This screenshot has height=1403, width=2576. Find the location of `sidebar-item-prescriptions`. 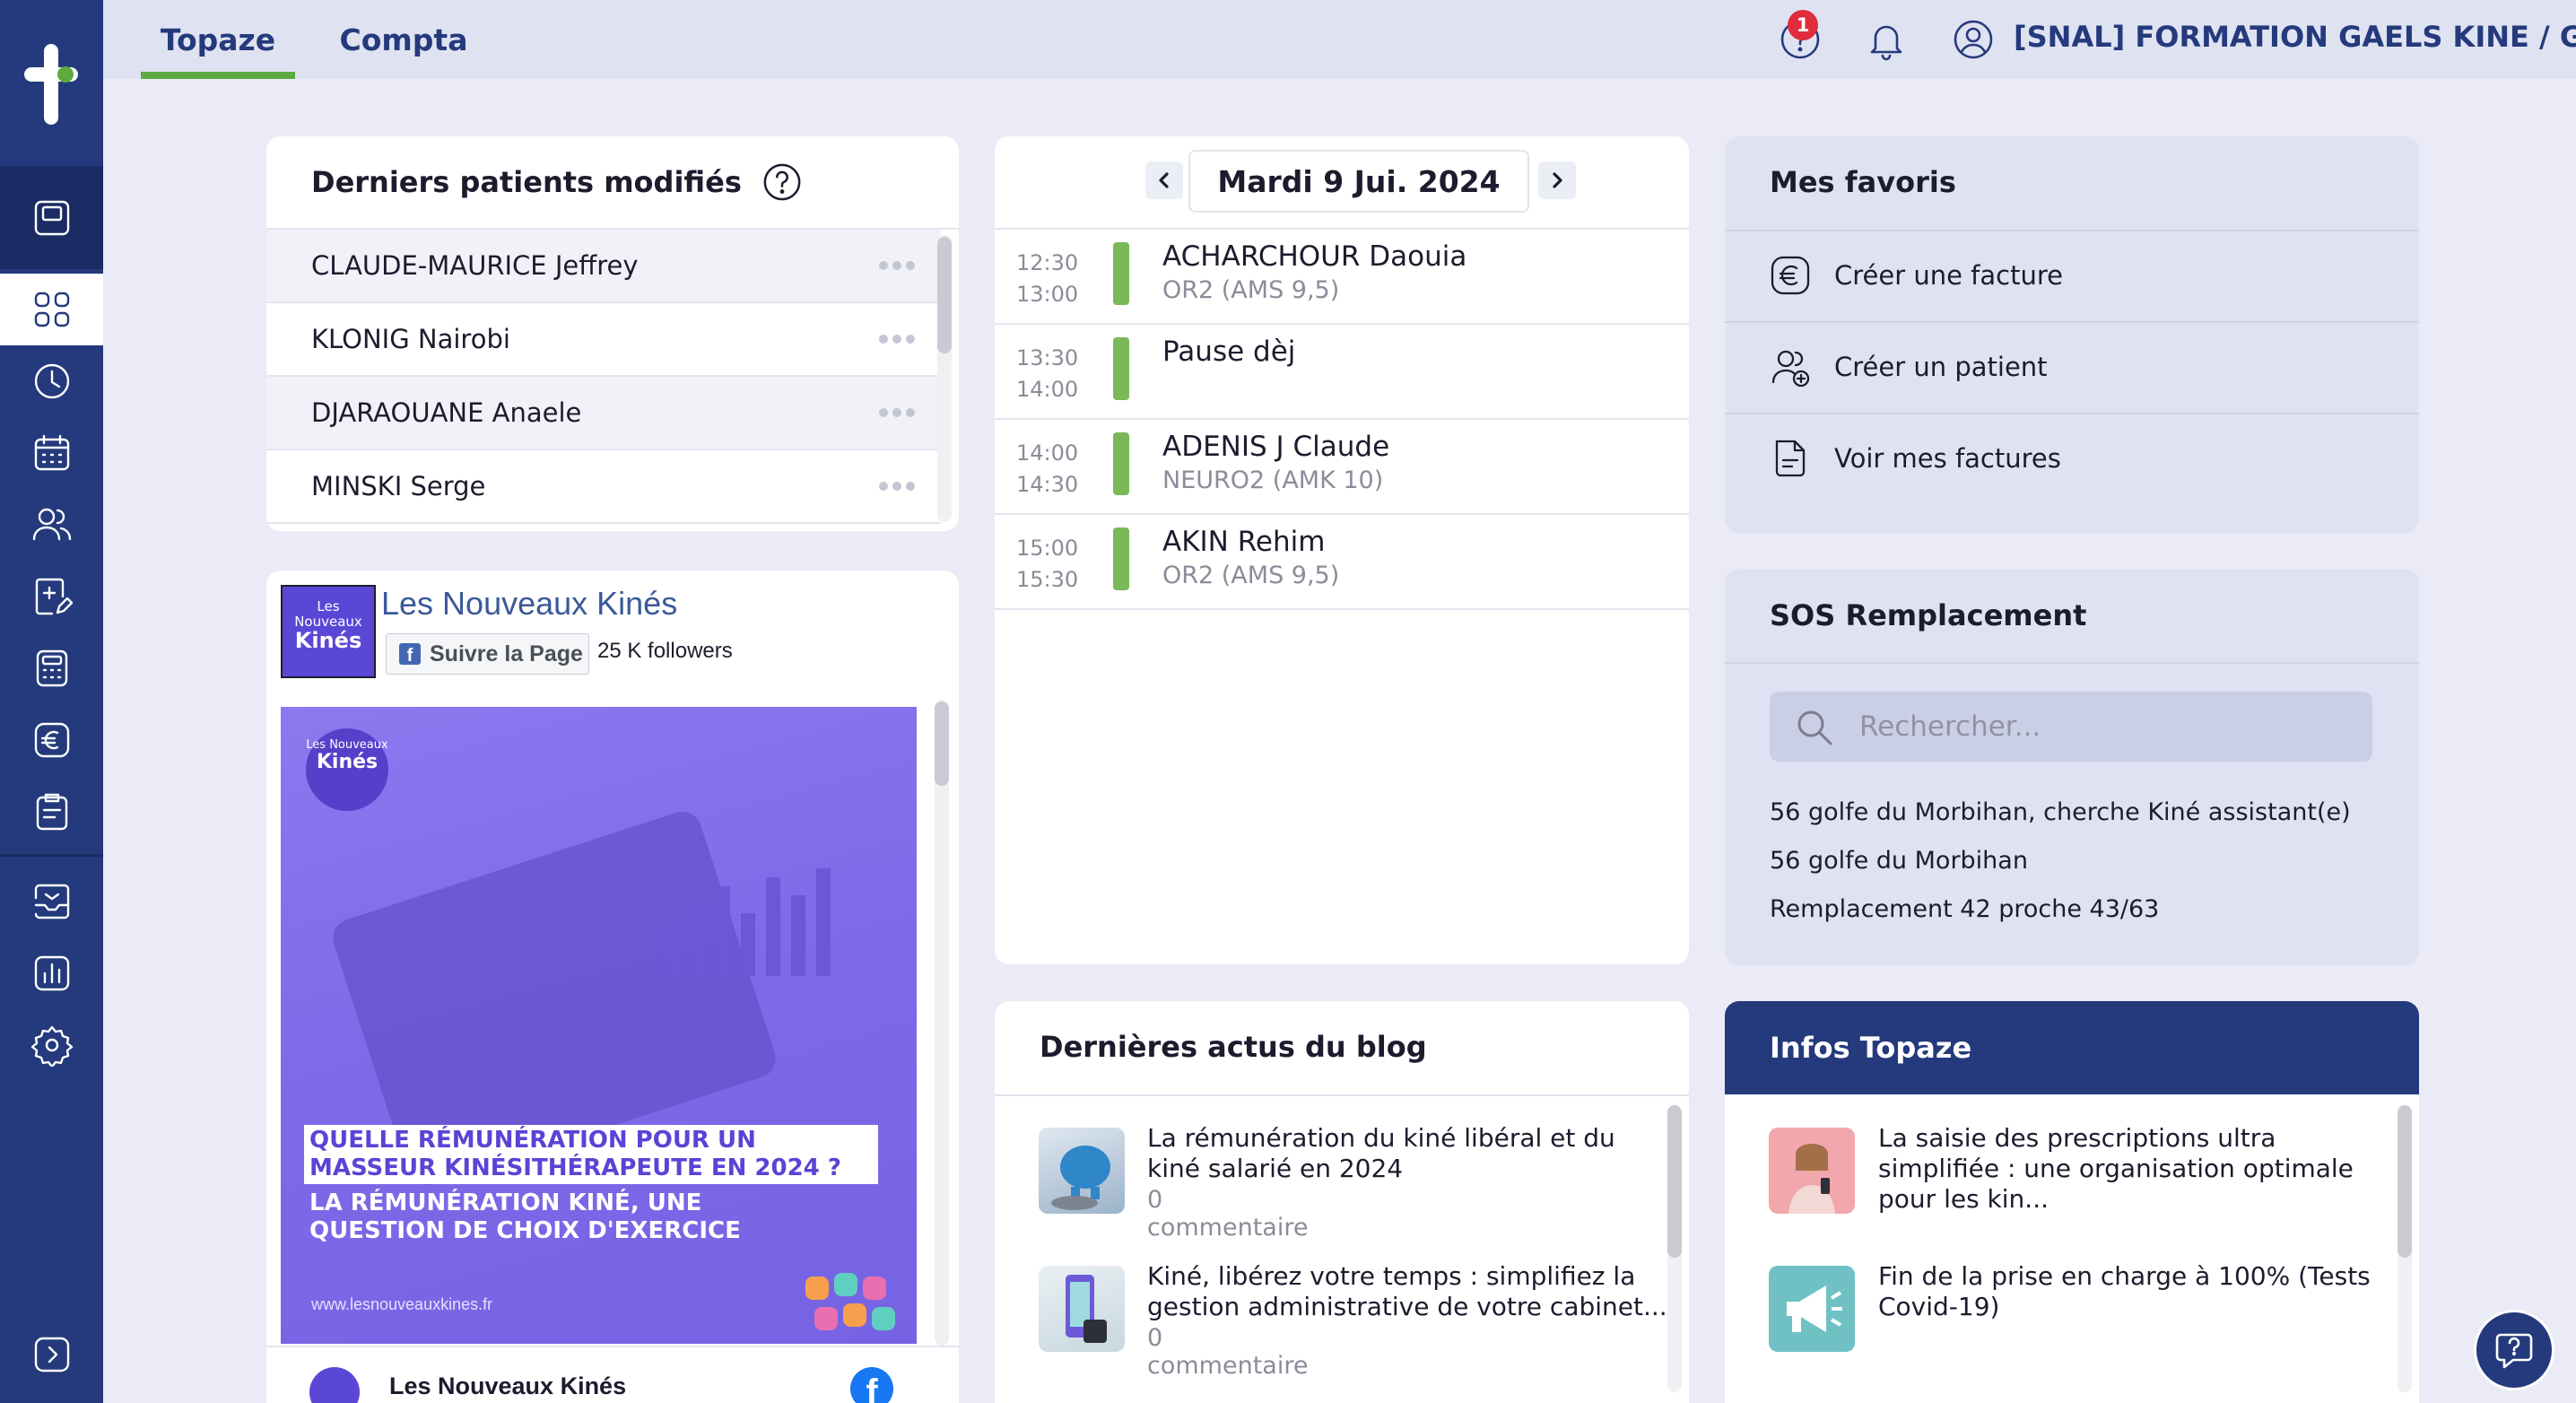

sidebar-item-prescriptions is located at coordinates (51, 596).